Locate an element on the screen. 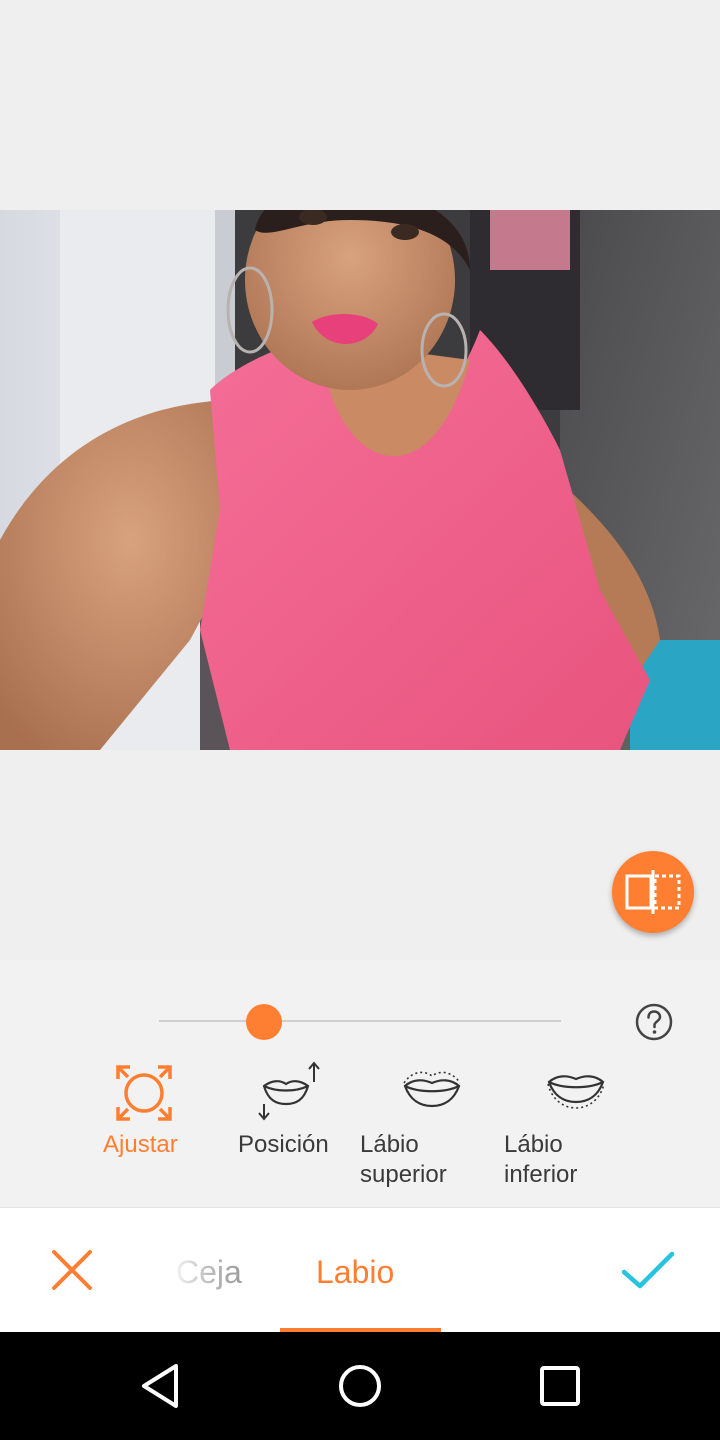 This screenshot has width=720, height=1440. tool-label: Posición is located at coordinates (283, 1144).